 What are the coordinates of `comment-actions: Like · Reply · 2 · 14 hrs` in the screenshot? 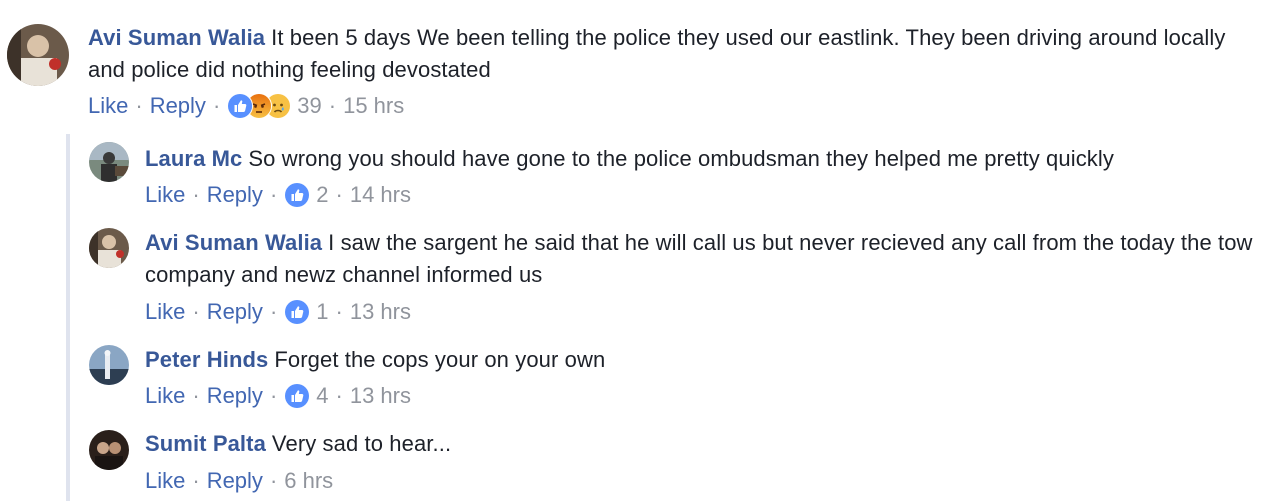 It's located at (278, 195).